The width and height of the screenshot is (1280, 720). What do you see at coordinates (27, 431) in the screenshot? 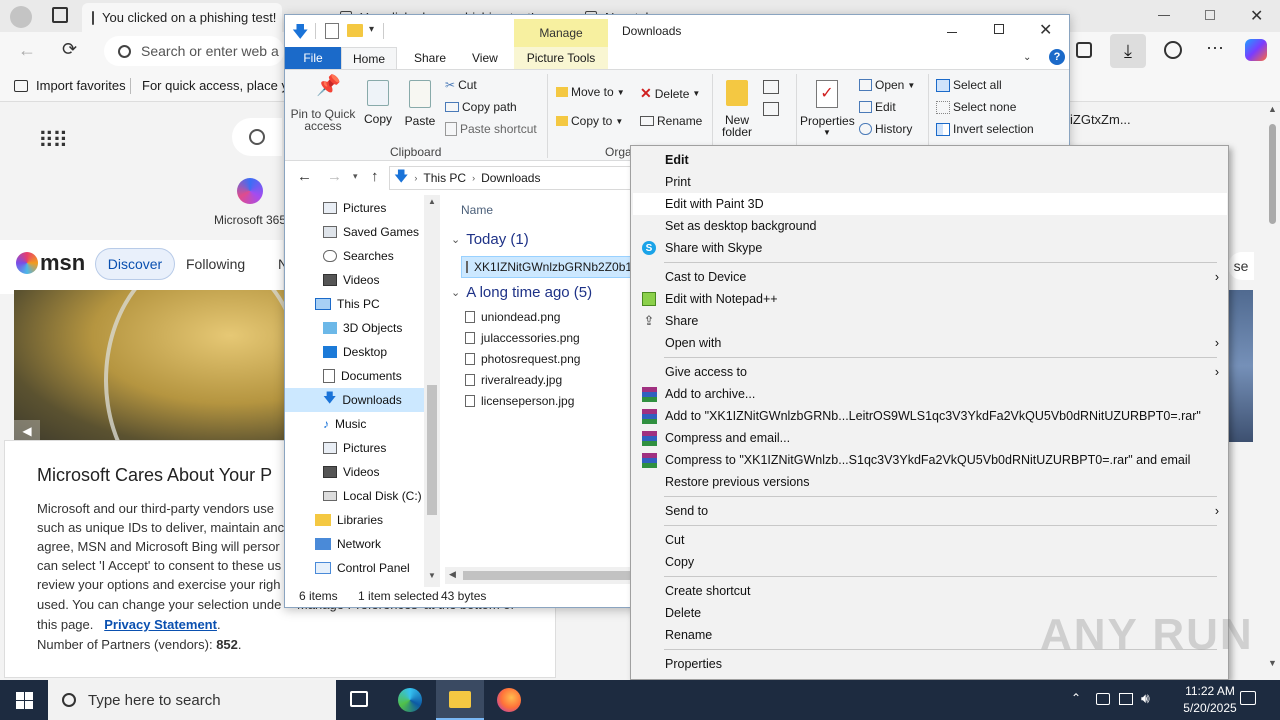
I see `hero-prev-icon: ◀` at bounding box center [27, 431].